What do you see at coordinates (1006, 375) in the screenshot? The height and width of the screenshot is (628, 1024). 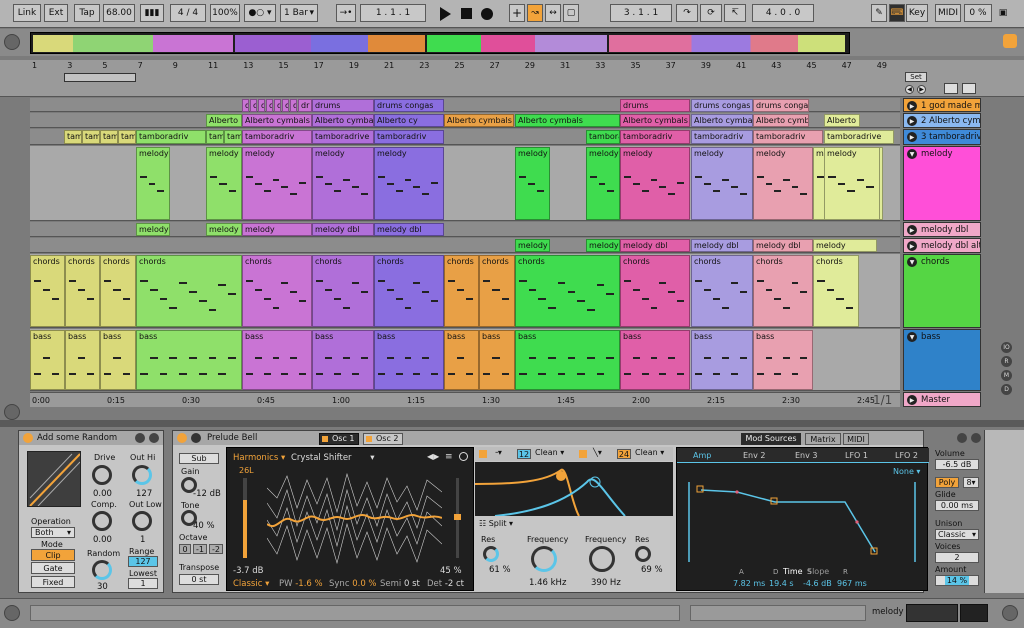 I see `mixer-toggle-icon: M` at bounding box center [1006, 375].